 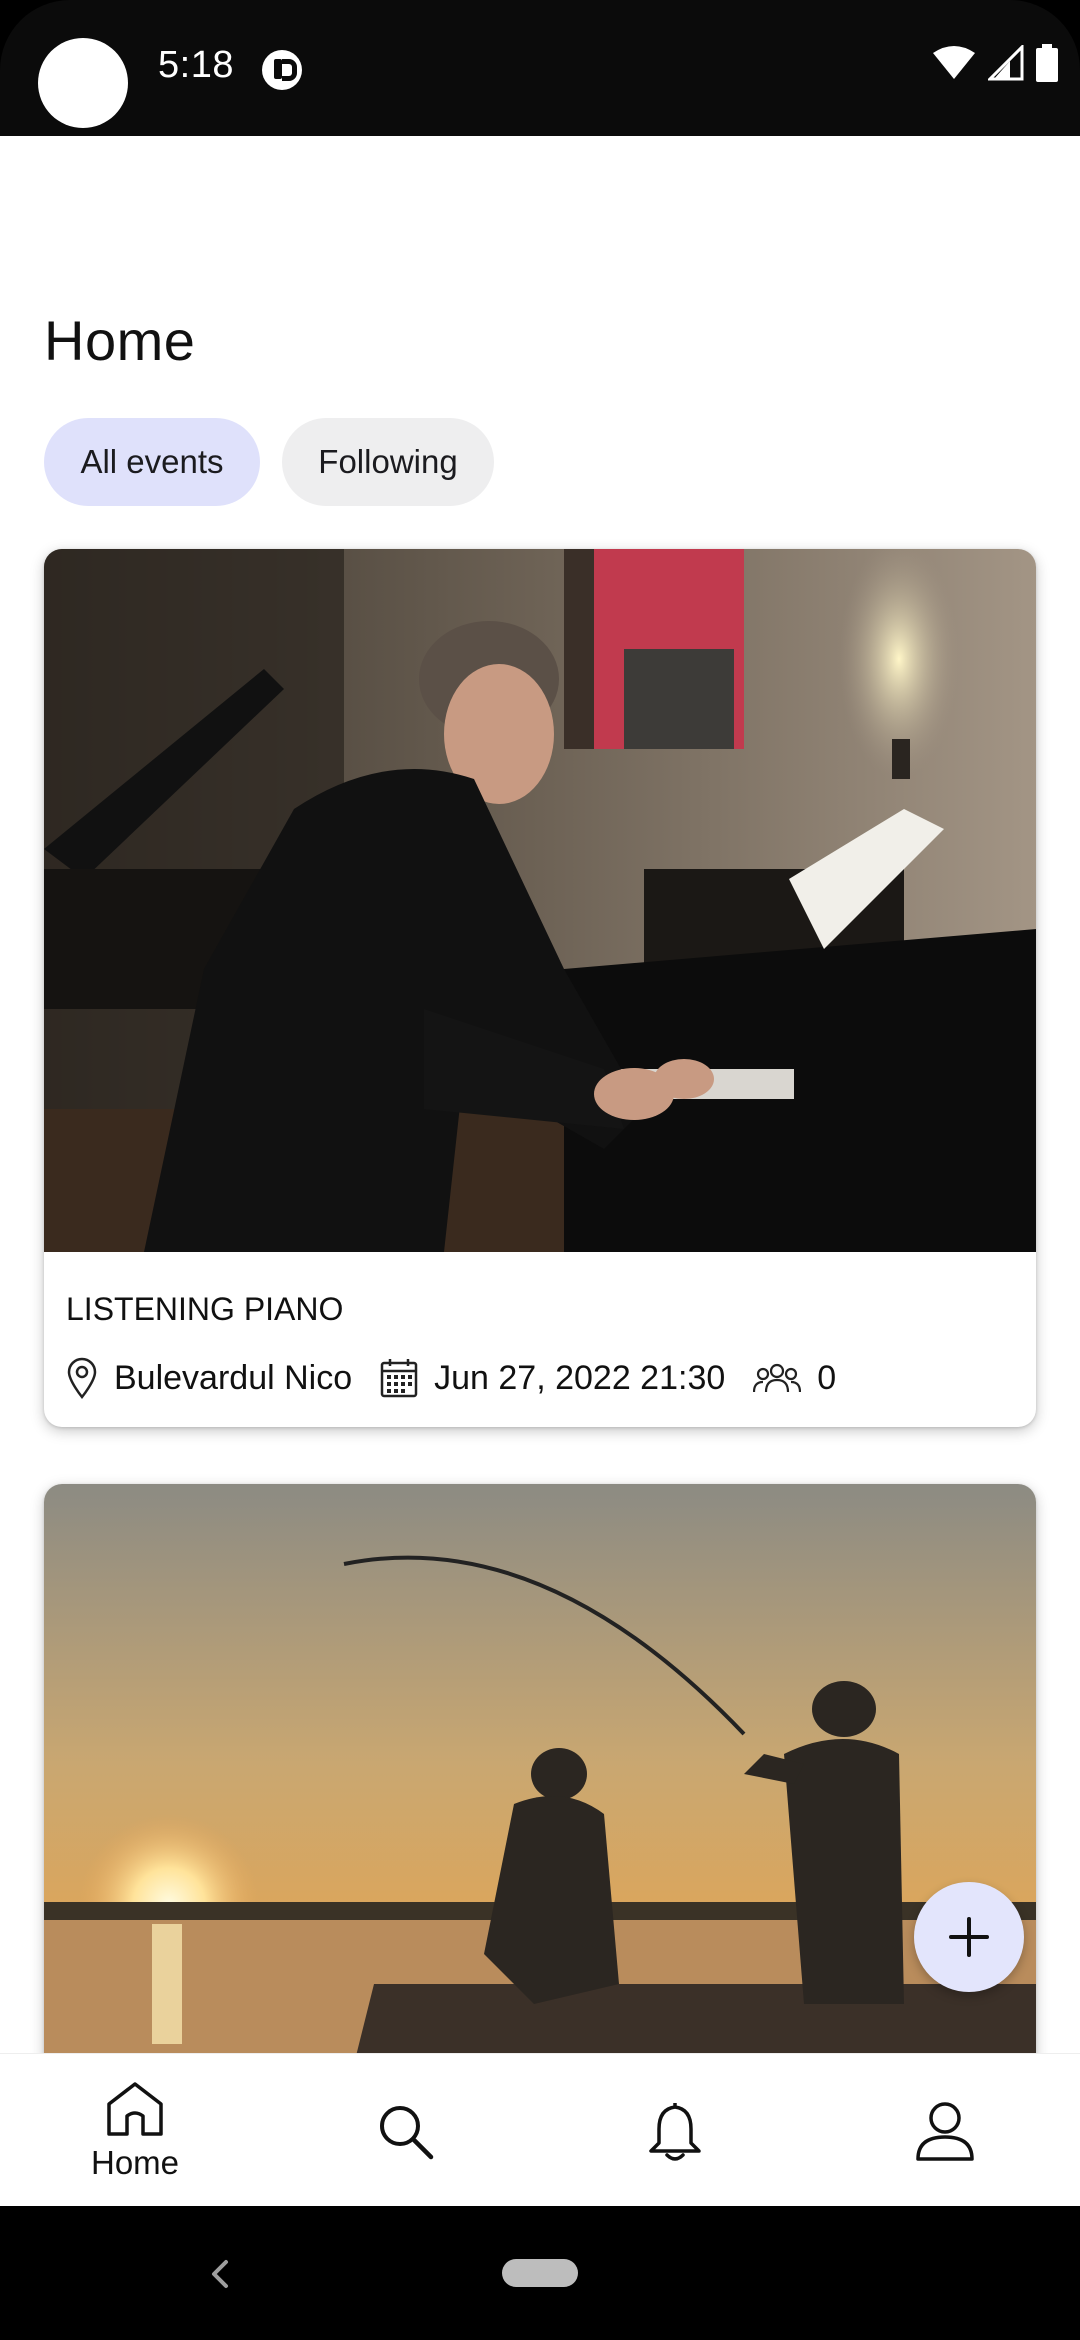 What do you see at coordinates (388, 462) in the screenshot?
I see `filter-chip-following: Following` at bounding box center [388, 462].